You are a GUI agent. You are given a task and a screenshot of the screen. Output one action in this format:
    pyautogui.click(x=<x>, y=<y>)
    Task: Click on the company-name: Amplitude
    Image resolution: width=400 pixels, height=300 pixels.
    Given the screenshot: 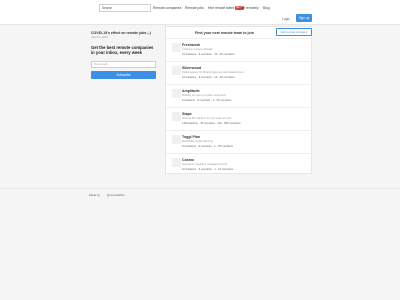 What is the action you would take?
    pyautogui.click(x=191, y=91)
    